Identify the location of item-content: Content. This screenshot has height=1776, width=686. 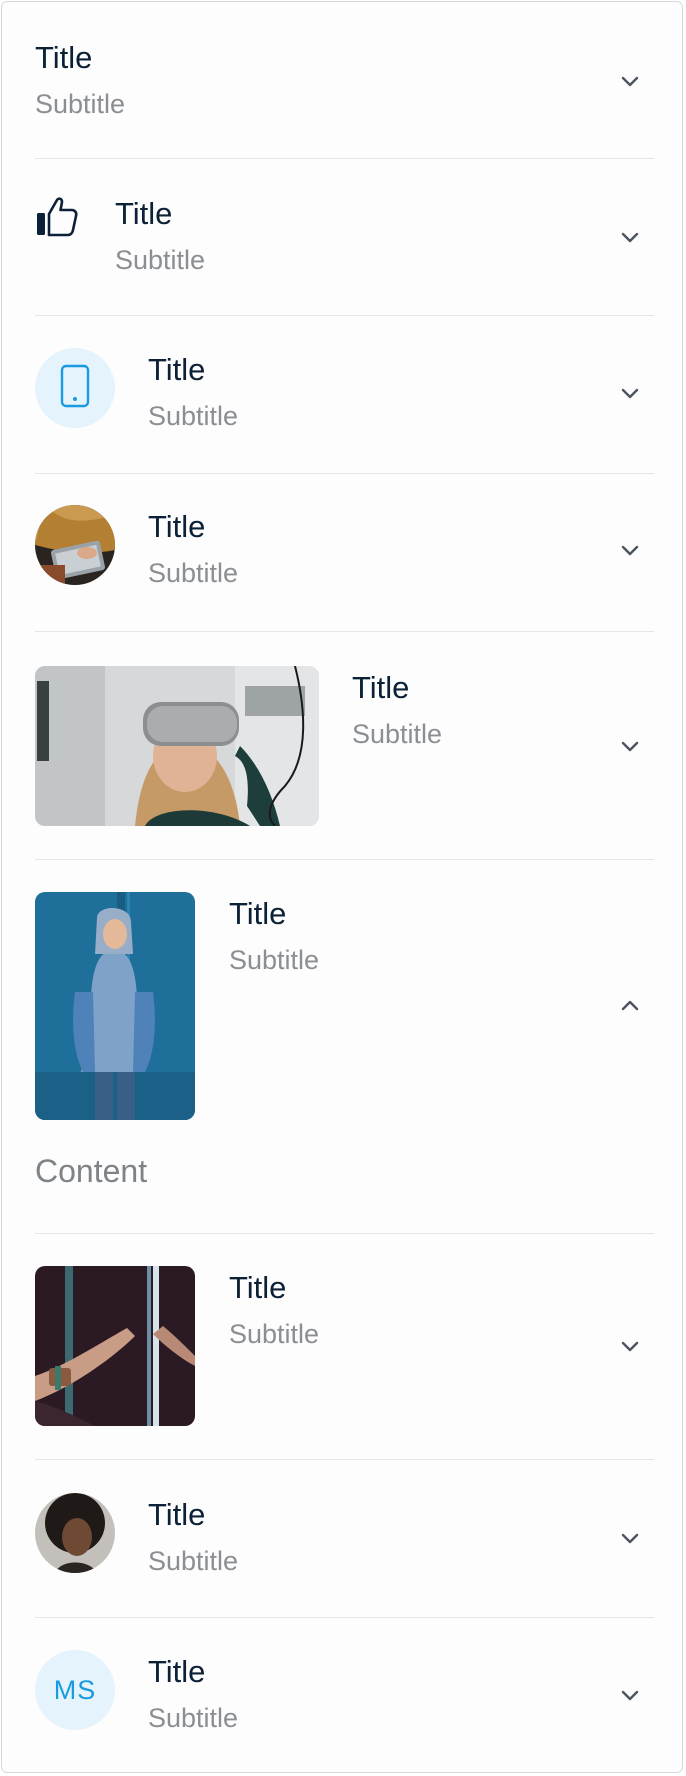
(91, 1171).